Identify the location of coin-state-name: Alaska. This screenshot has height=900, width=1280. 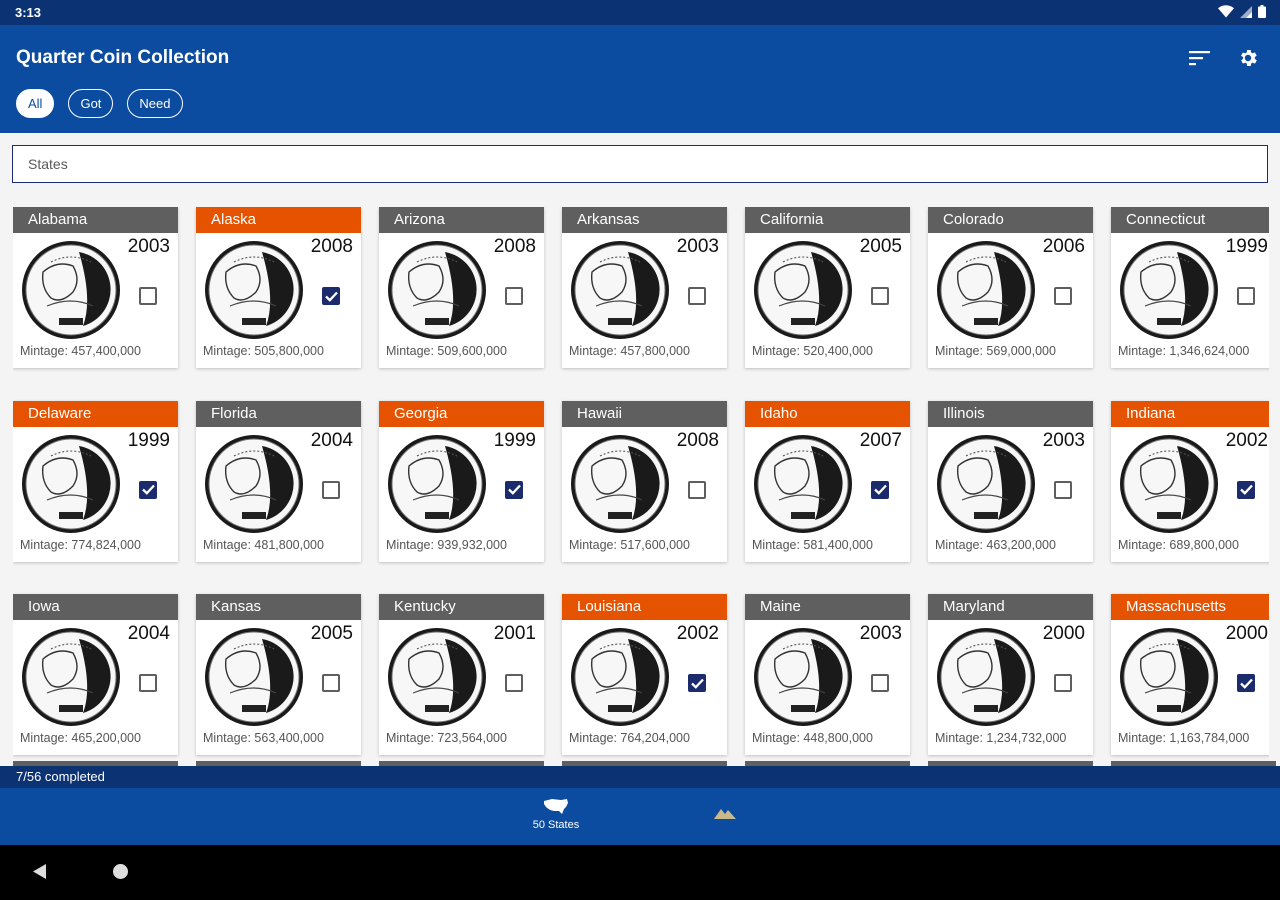
(278, 220).